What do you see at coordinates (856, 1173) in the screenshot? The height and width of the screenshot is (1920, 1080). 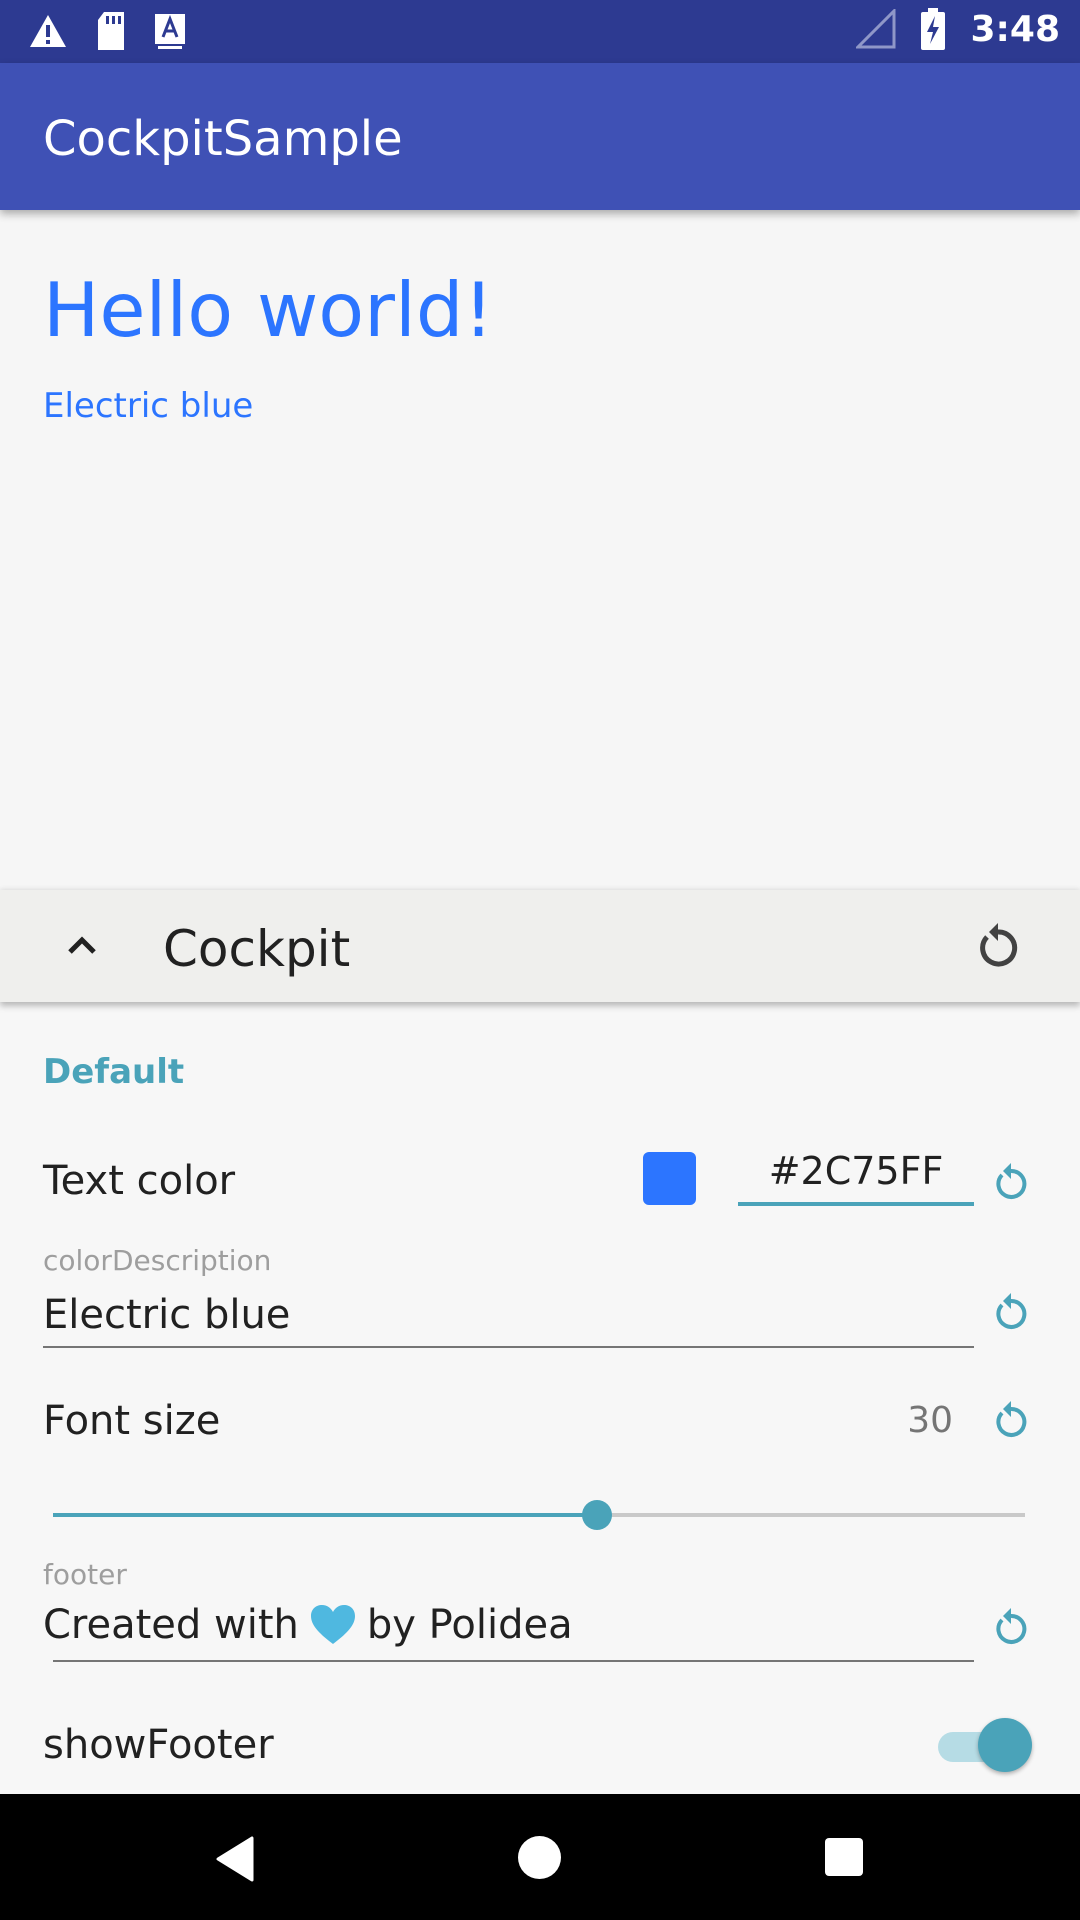 I see `text-color-input` at bounding box center [856, 1173].